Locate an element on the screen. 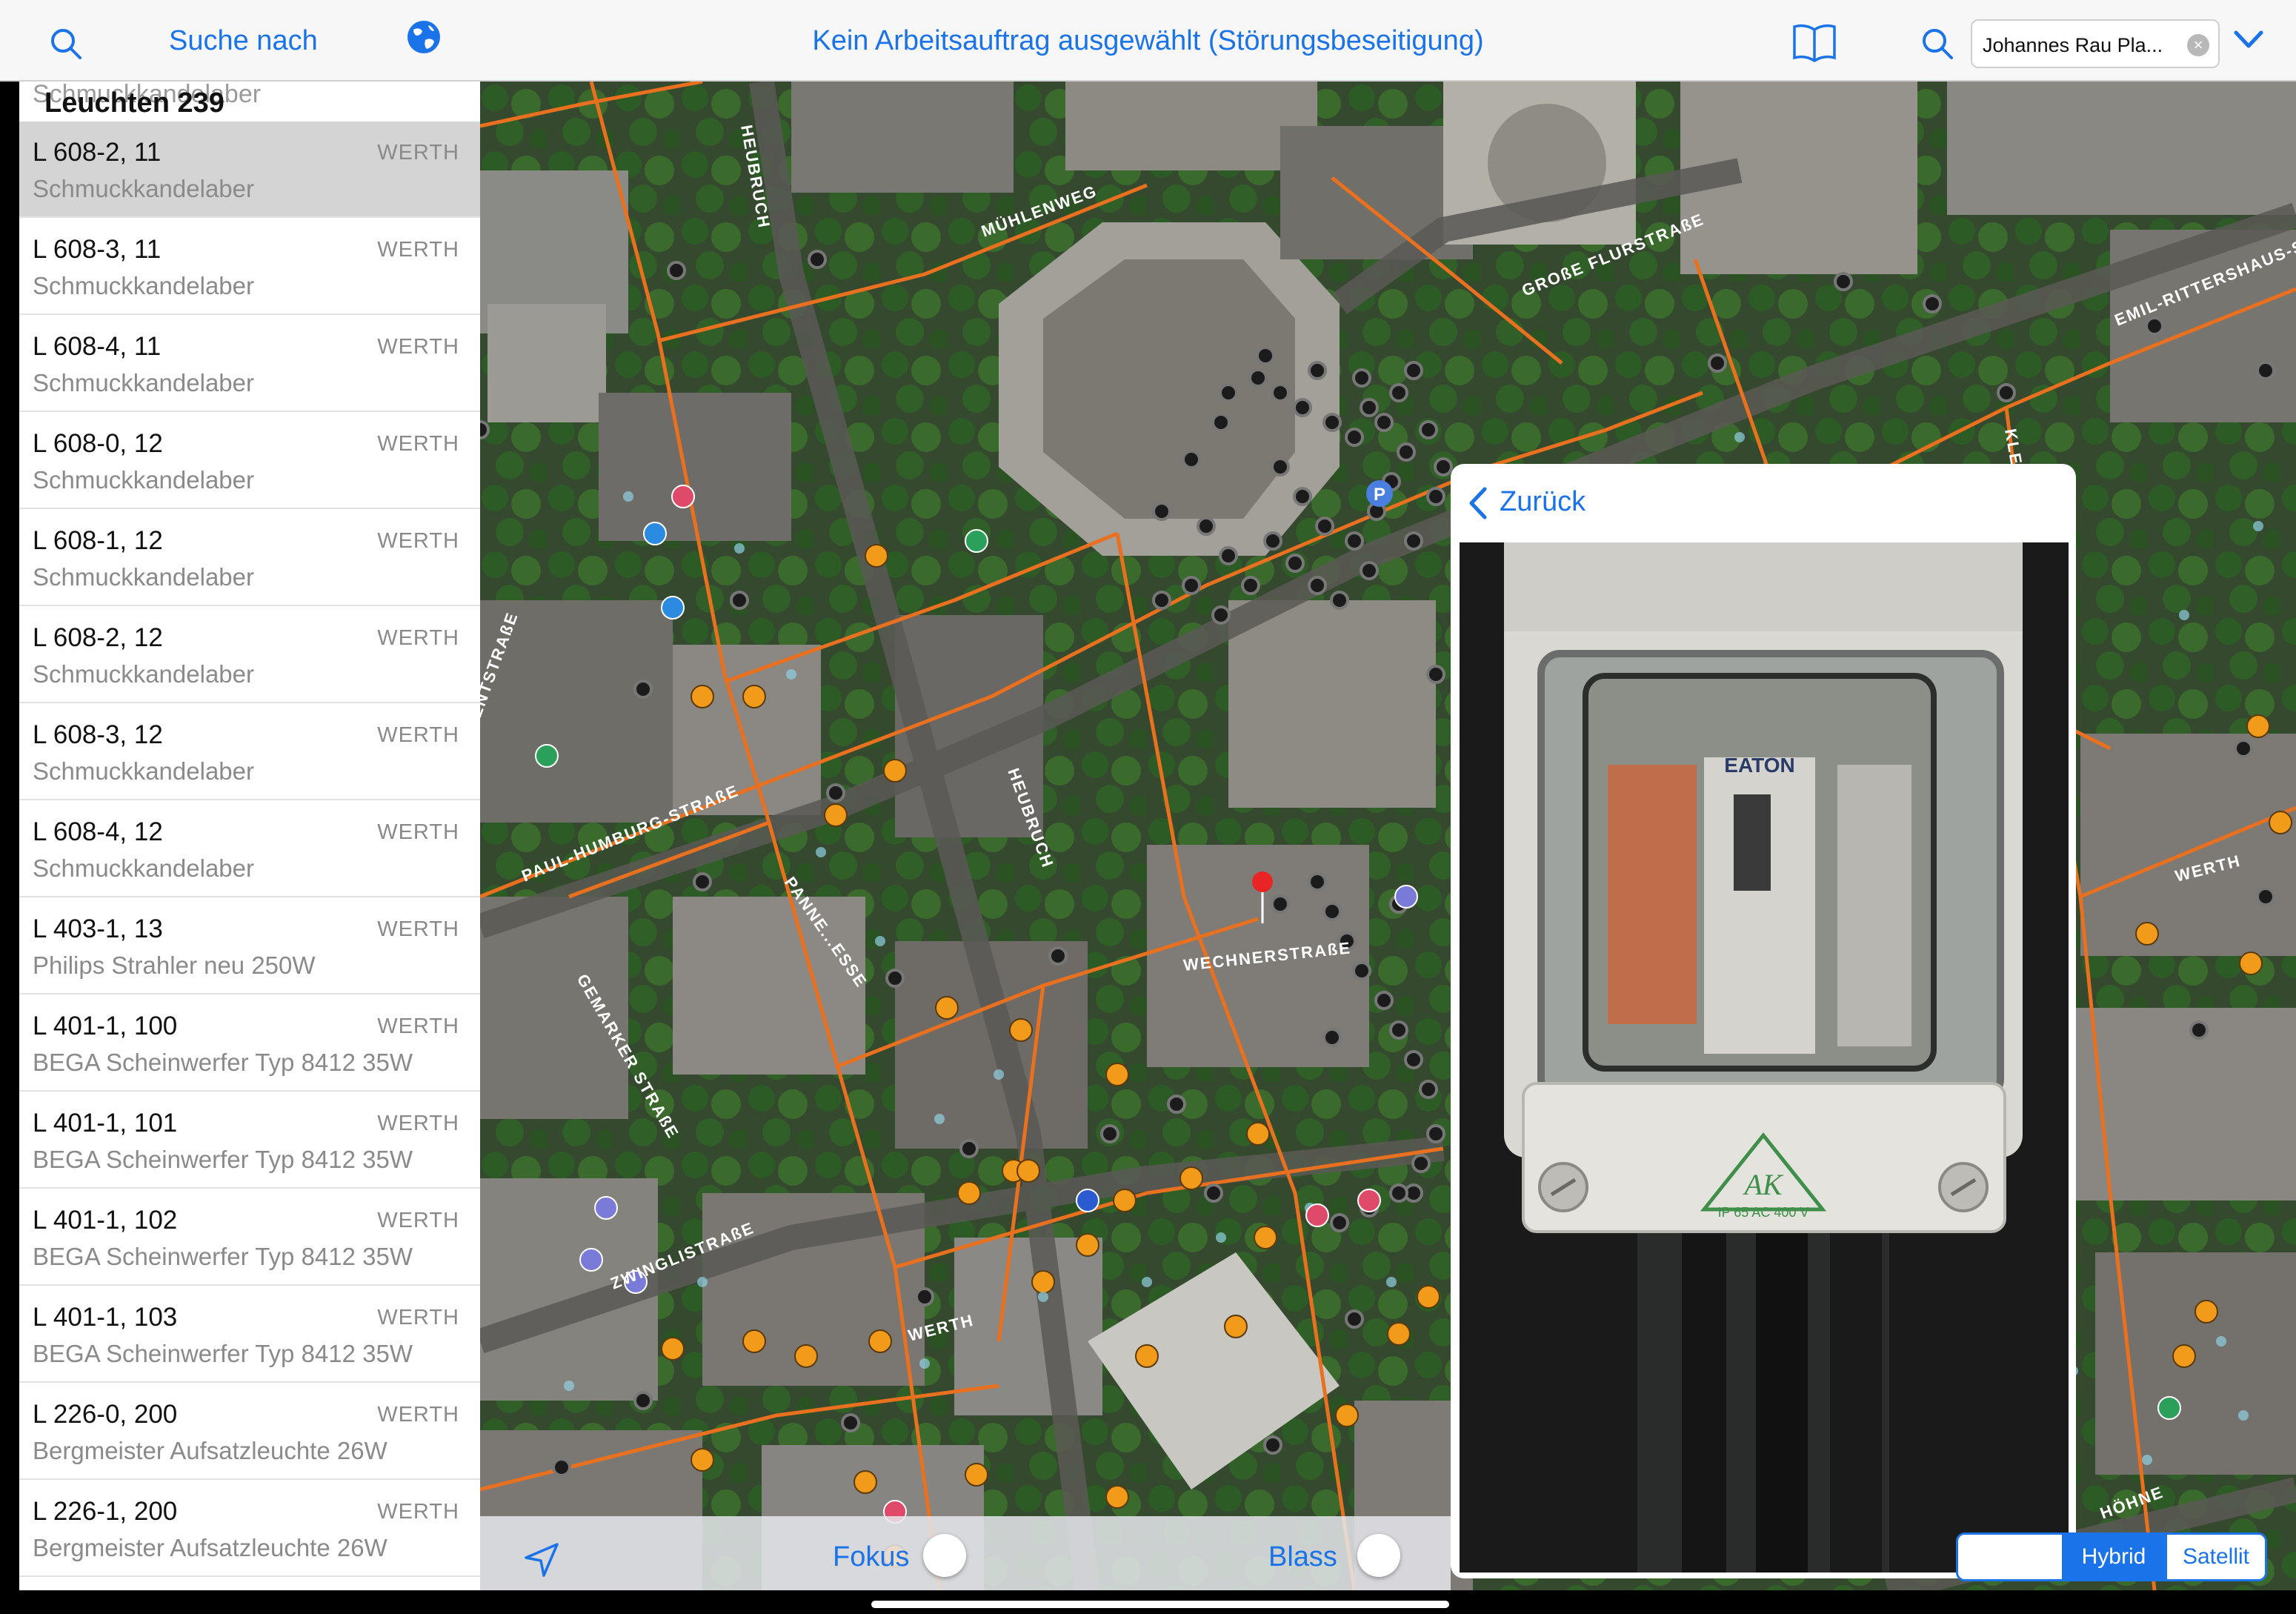 The height and width of the screenshot is (1614, 2296). focus-toggle is located at coordinates (945, 1556).